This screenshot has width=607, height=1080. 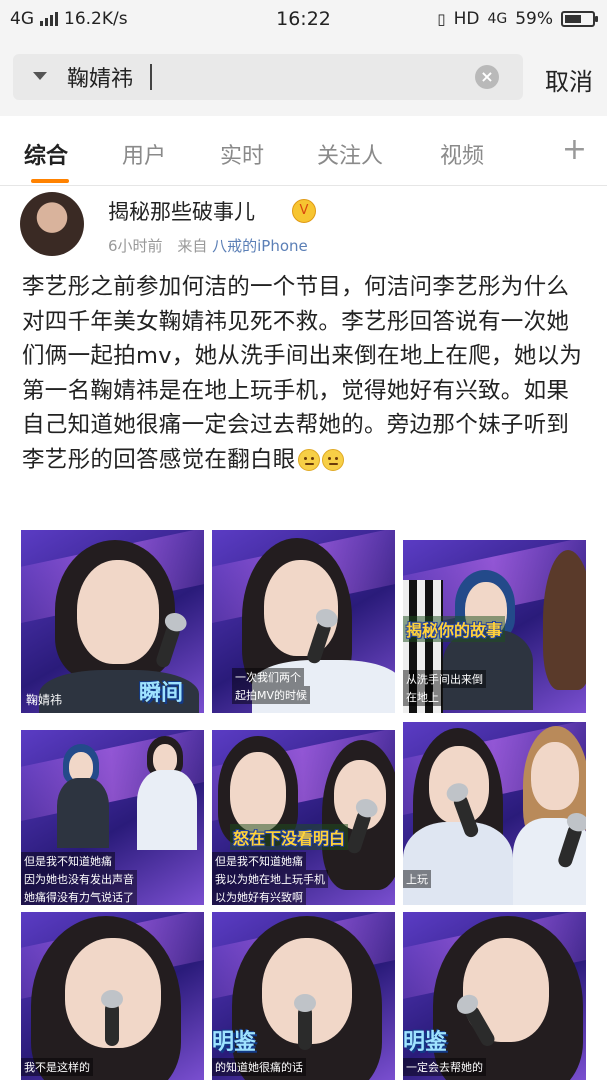 What do you see at coordinates (289, 837) in the screenshot?
I see `image-banner: 怒在下没看明白` at bounding box center [289, 837].